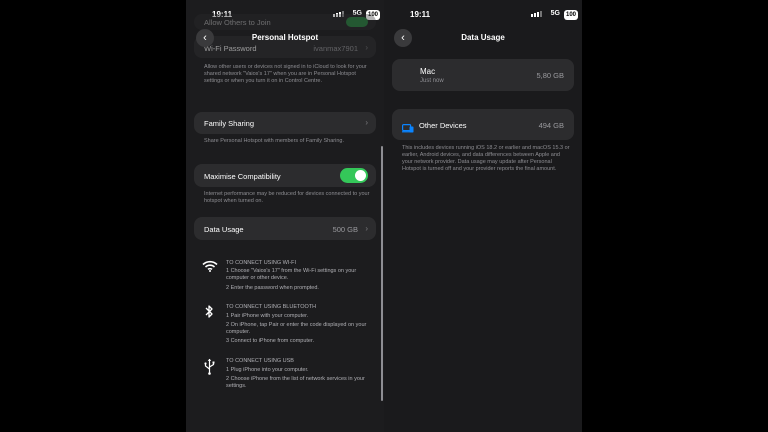 Image resolution: width=768 pixels, height=432 pixels. What do you see at coordinates (237, 22) in the screenshot?
I see `allow-others-label: Allow Others to Join` at bounding box center [237, 22].